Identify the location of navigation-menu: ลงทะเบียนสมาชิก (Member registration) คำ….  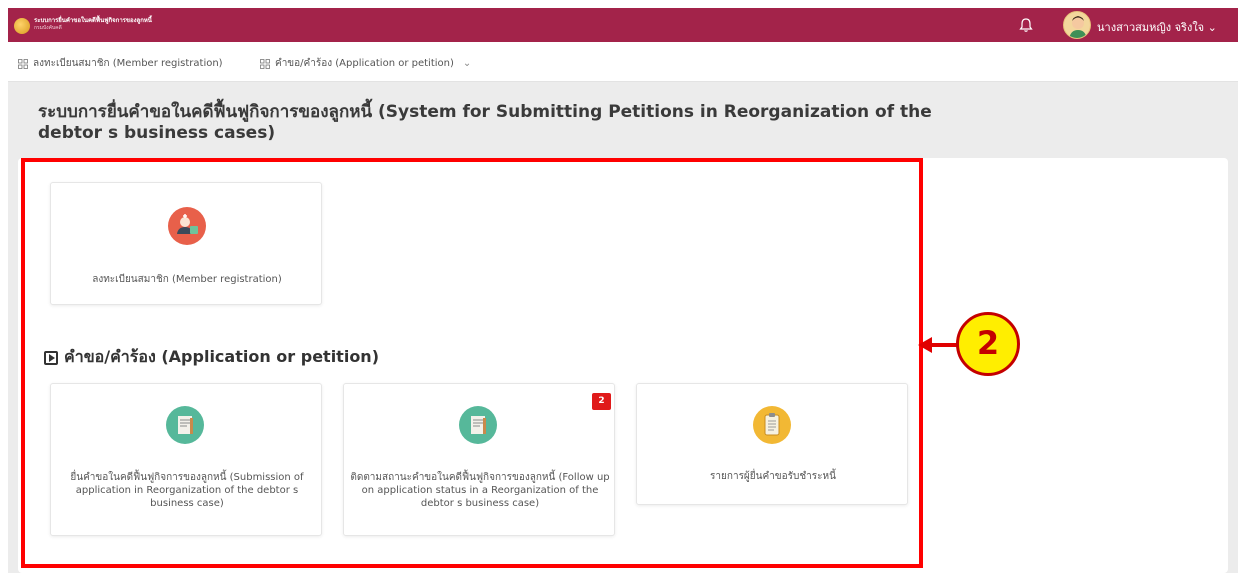
(623, 62).